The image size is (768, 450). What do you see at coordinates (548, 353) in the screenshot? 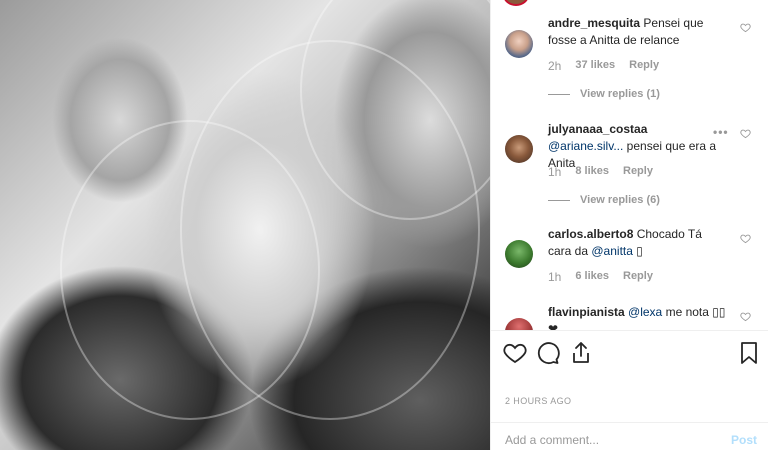
I see `comment-icon` at bounding box center [548, 353].